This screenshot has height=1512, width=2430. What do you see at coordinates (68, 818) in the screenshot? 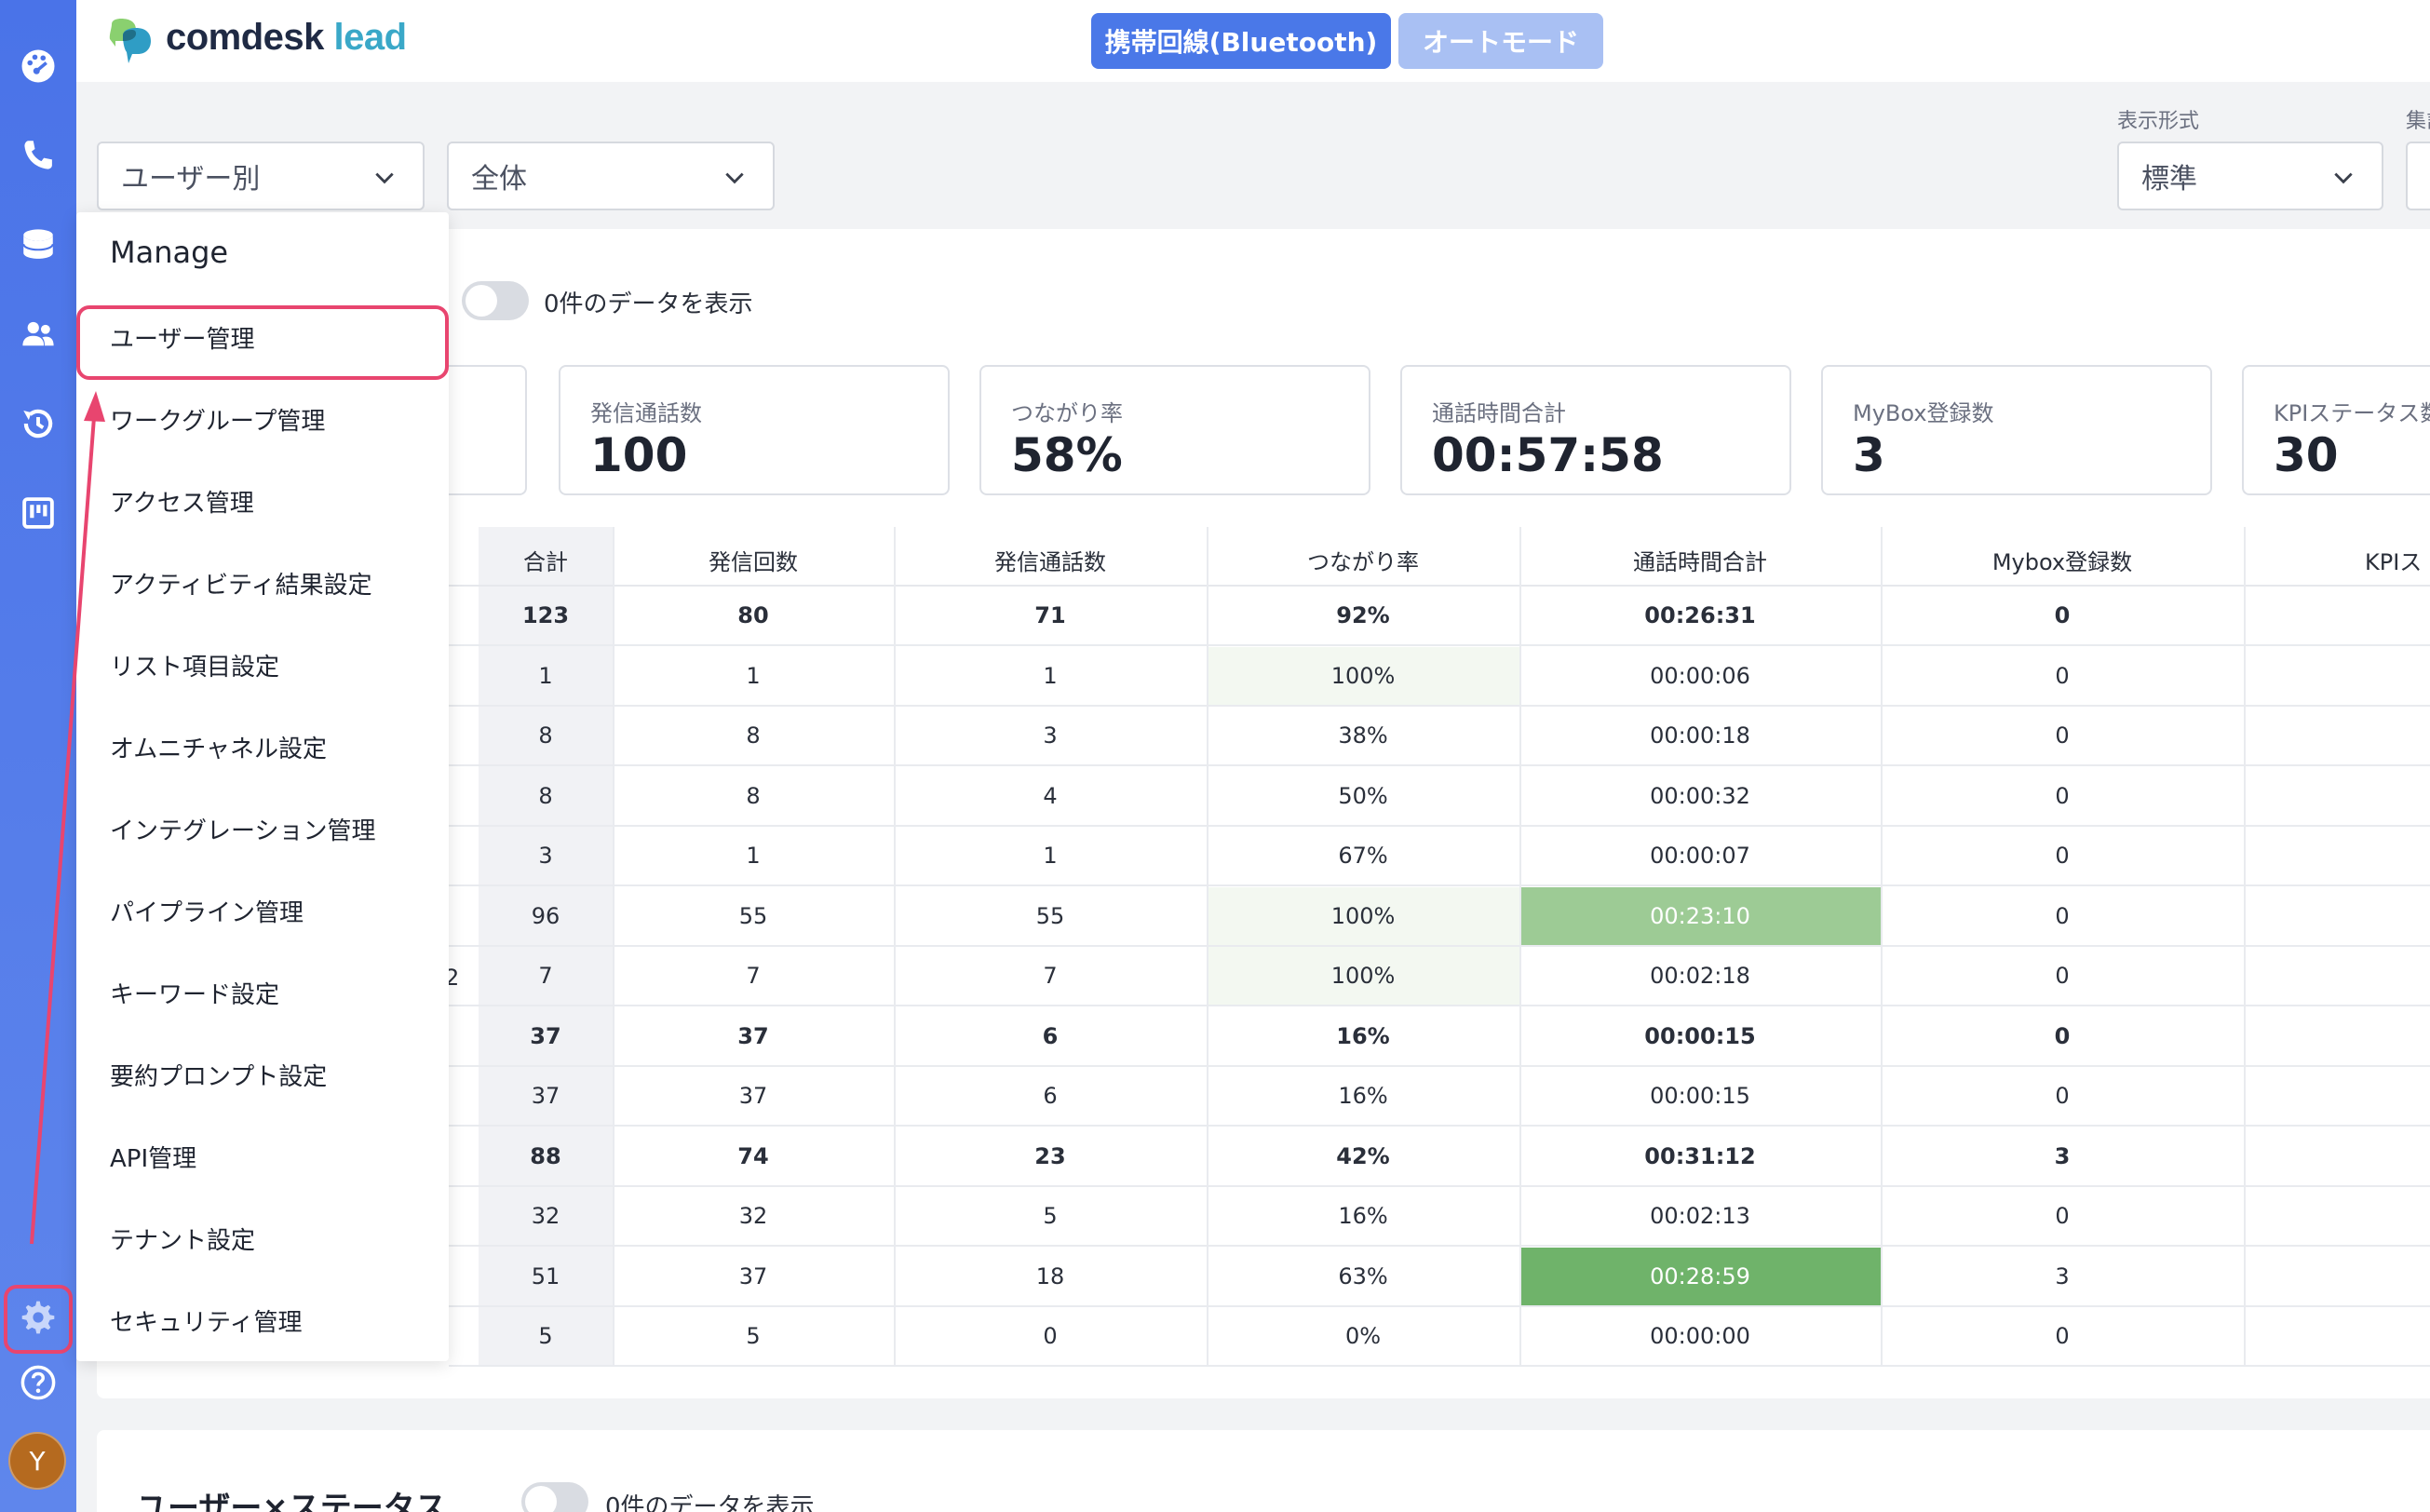
I see `annotation-arrow` at bounding box center [68, 818].